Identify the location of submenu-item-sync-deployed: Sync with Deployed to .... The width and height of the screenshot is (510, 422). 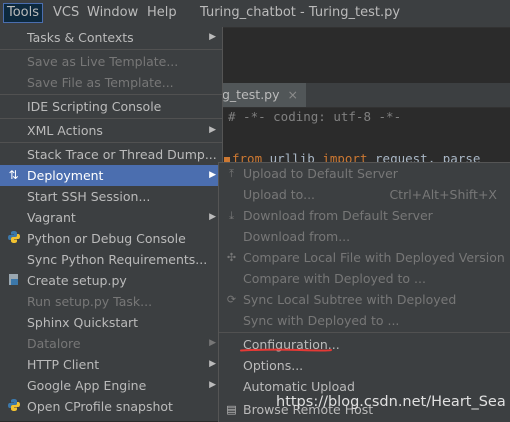
(364, 320).